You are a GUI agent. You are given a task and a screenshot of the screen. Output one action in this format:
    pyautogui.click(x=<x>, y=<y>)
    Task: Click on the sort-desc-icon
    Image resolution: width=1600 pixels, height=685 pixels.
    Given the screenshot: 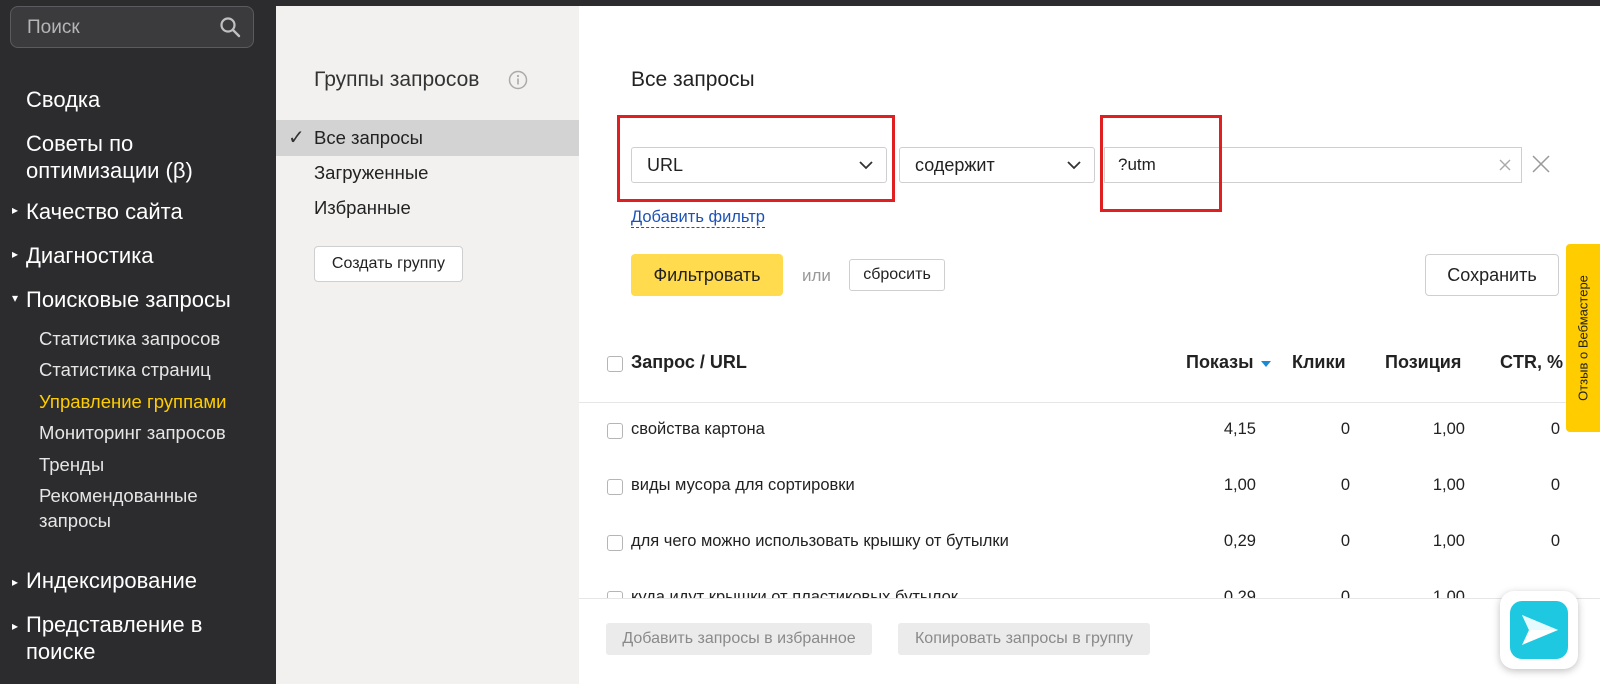 What is the action you would take?
    pyautogui.click(x=1266, y=364)
    